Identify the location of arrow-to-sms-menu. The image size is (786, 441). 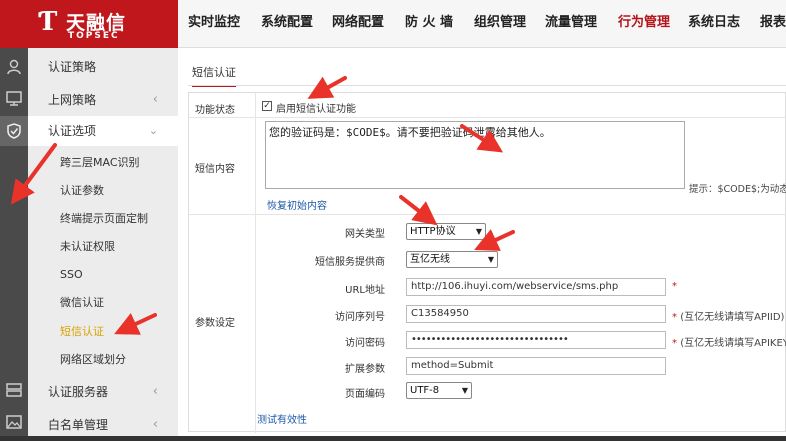
(135, 324).